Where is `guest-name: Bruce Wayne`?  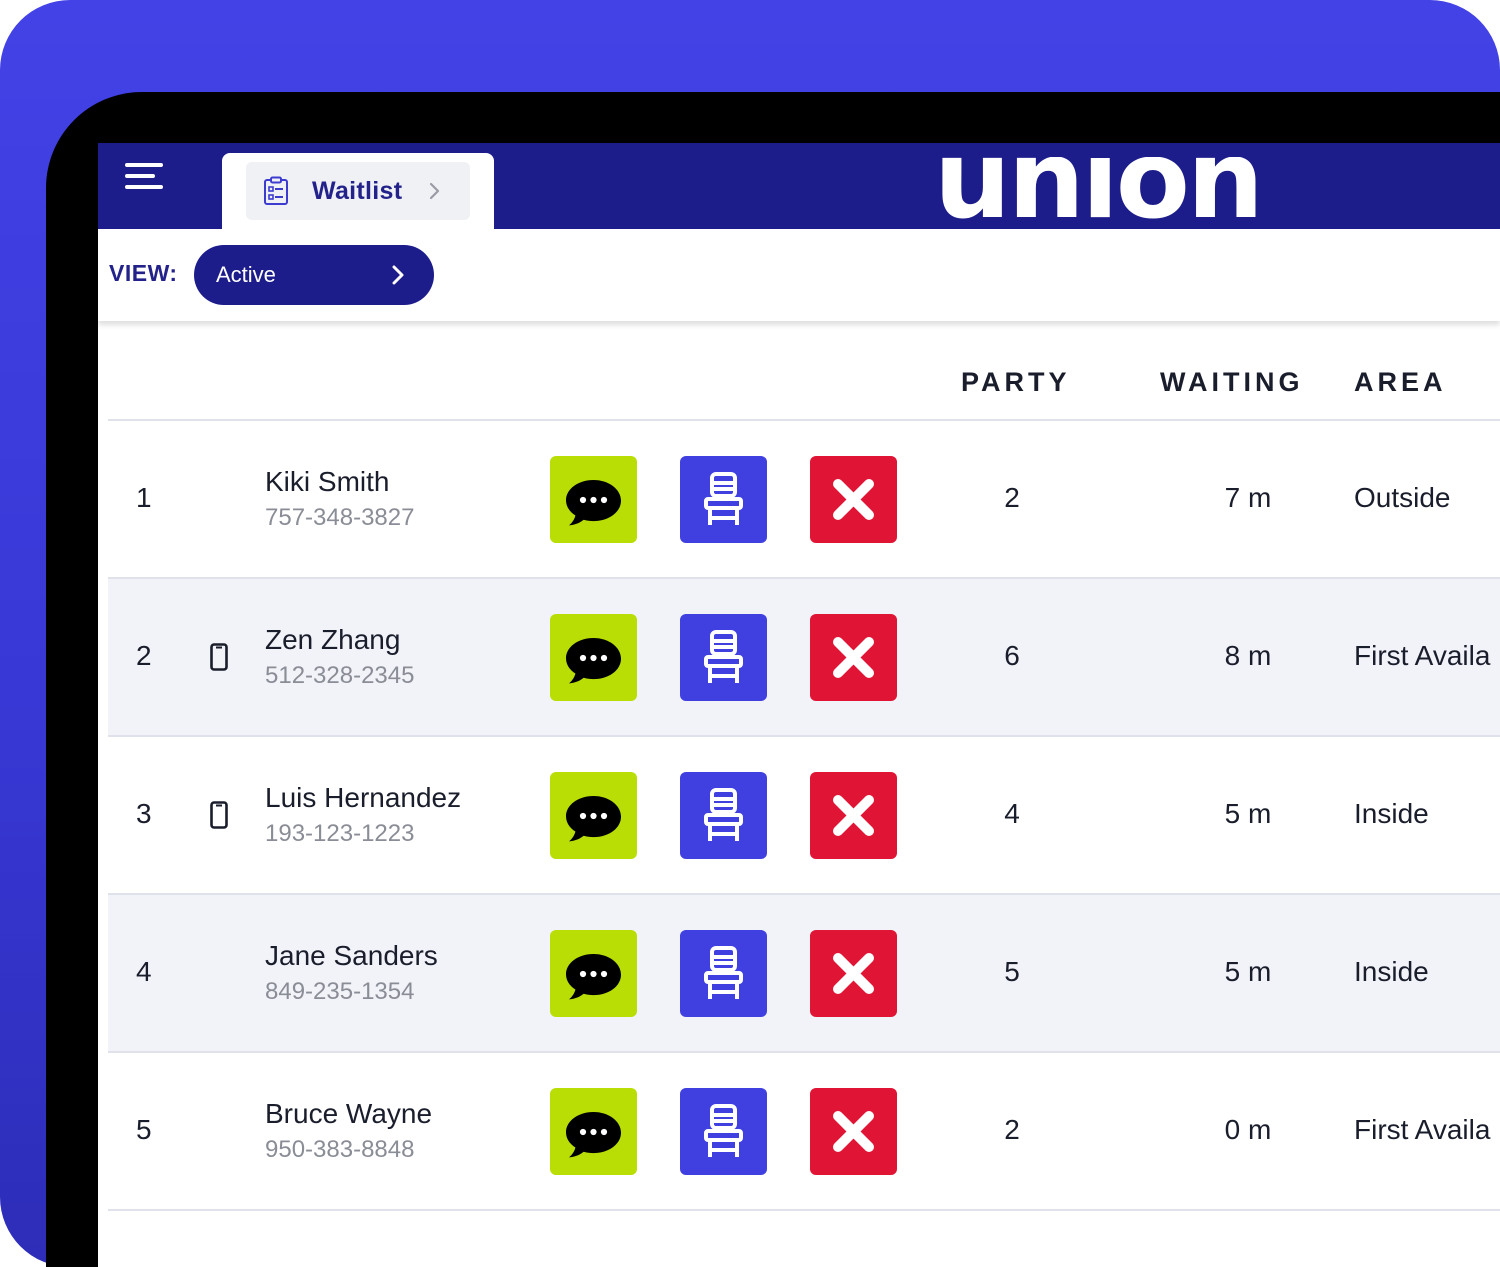
guest-name: Bruce Wayne is located at coordinates (349, 1113).